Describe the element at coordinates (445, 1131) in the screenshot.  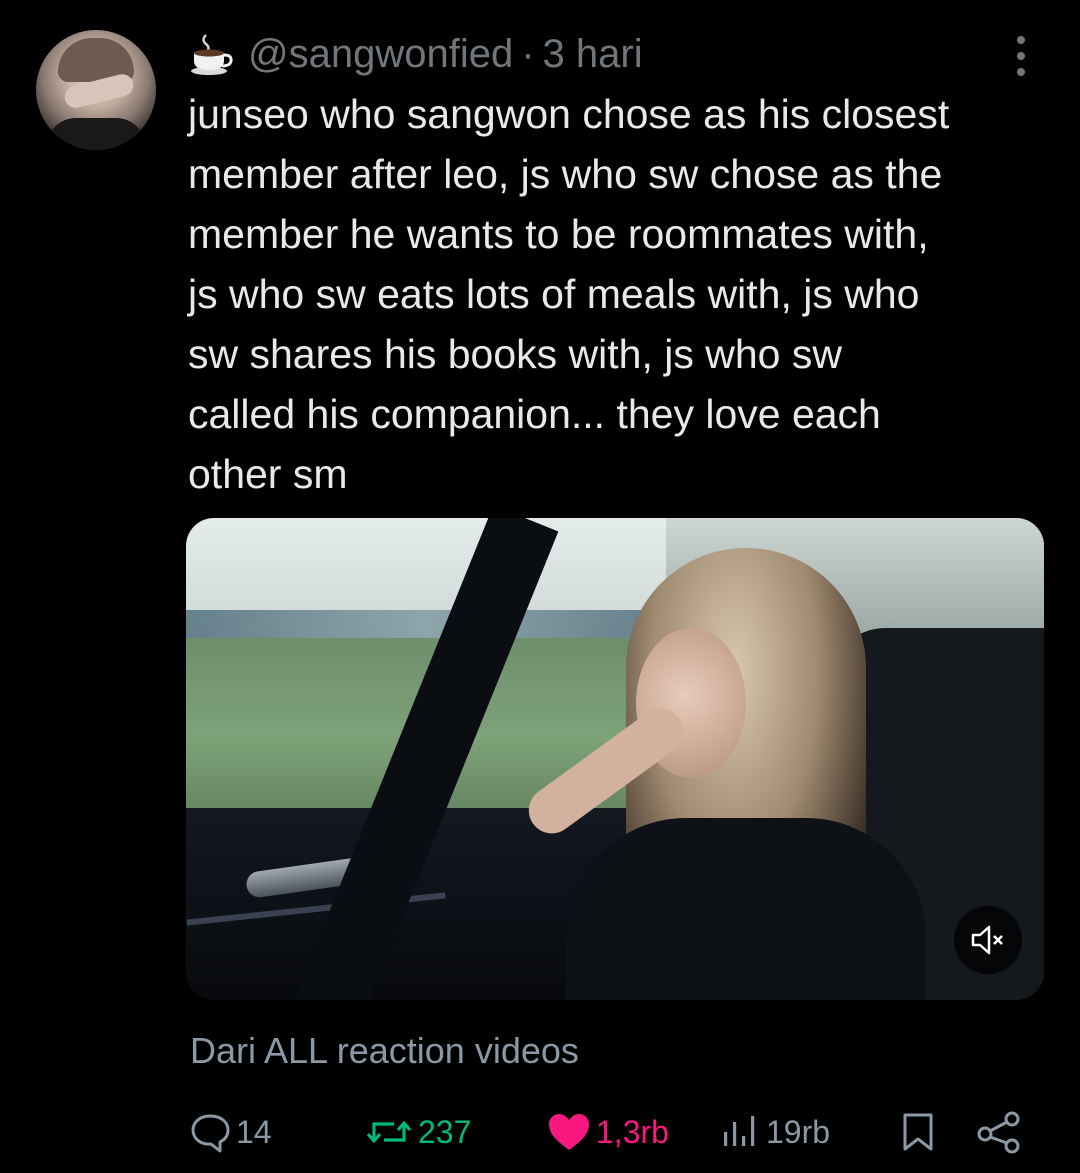
I see `retweet-count: 237` at that location.